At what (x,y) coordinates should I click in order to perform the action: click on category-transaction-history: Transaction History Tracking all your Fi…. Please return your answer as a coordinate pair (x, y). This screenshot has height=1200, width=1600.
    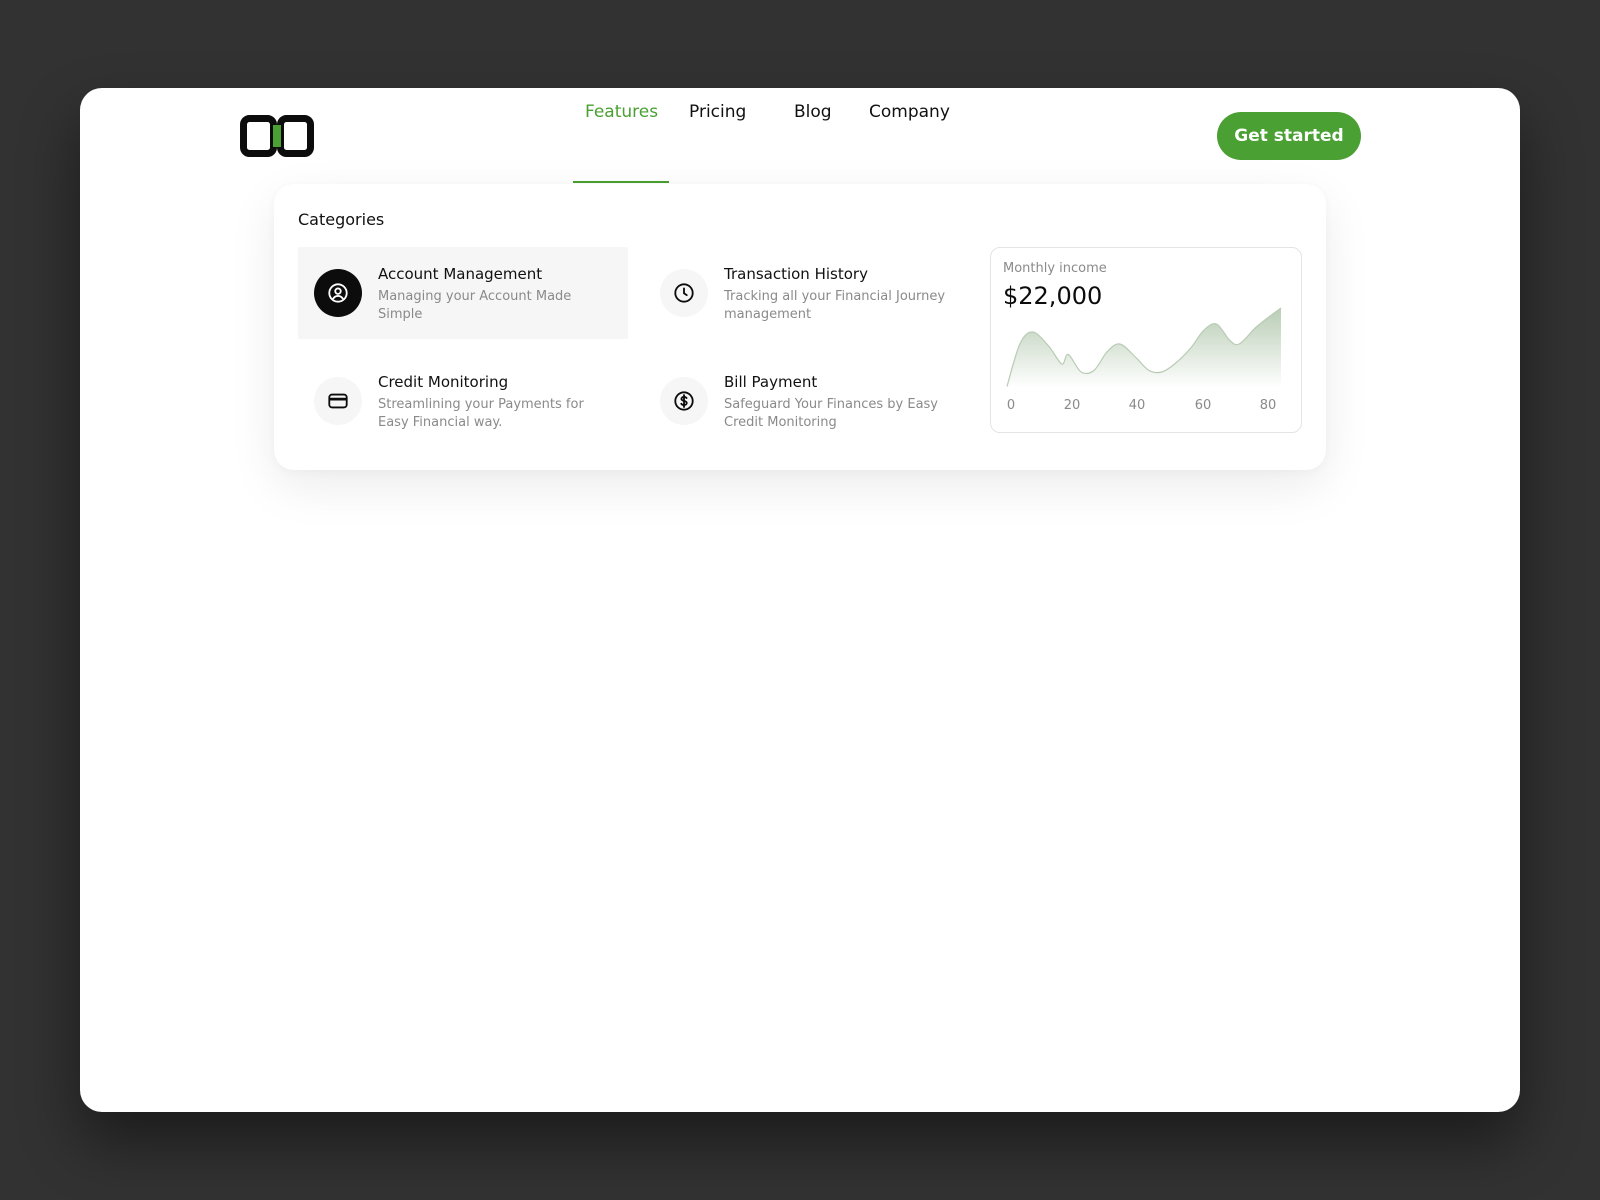
    Looking at the image, I should click on (809, 293).